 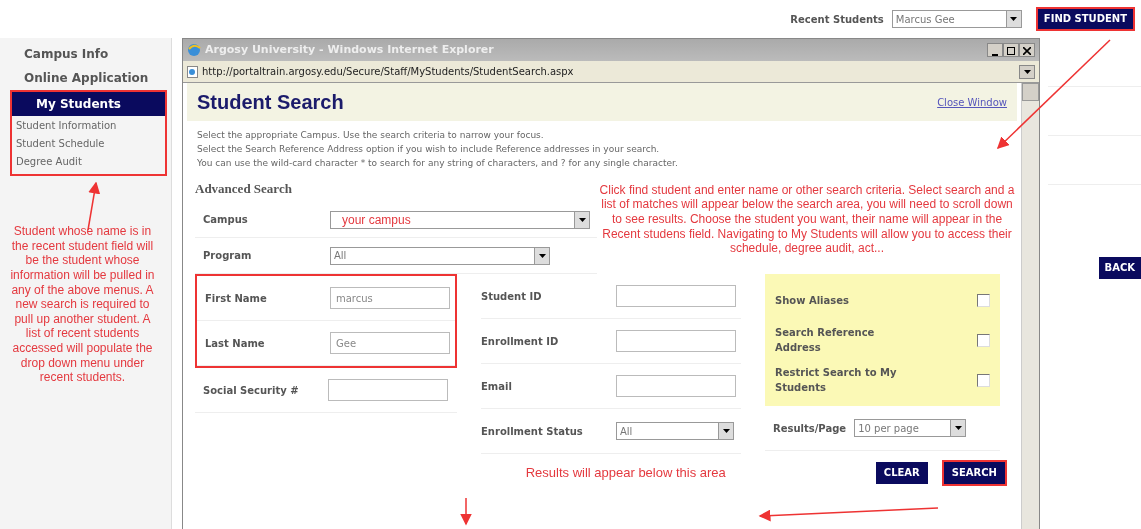 What do you see at coordinates (236, 298) in the screenshot?
I see `field-label: First Name` at bounding box center [236, 298].